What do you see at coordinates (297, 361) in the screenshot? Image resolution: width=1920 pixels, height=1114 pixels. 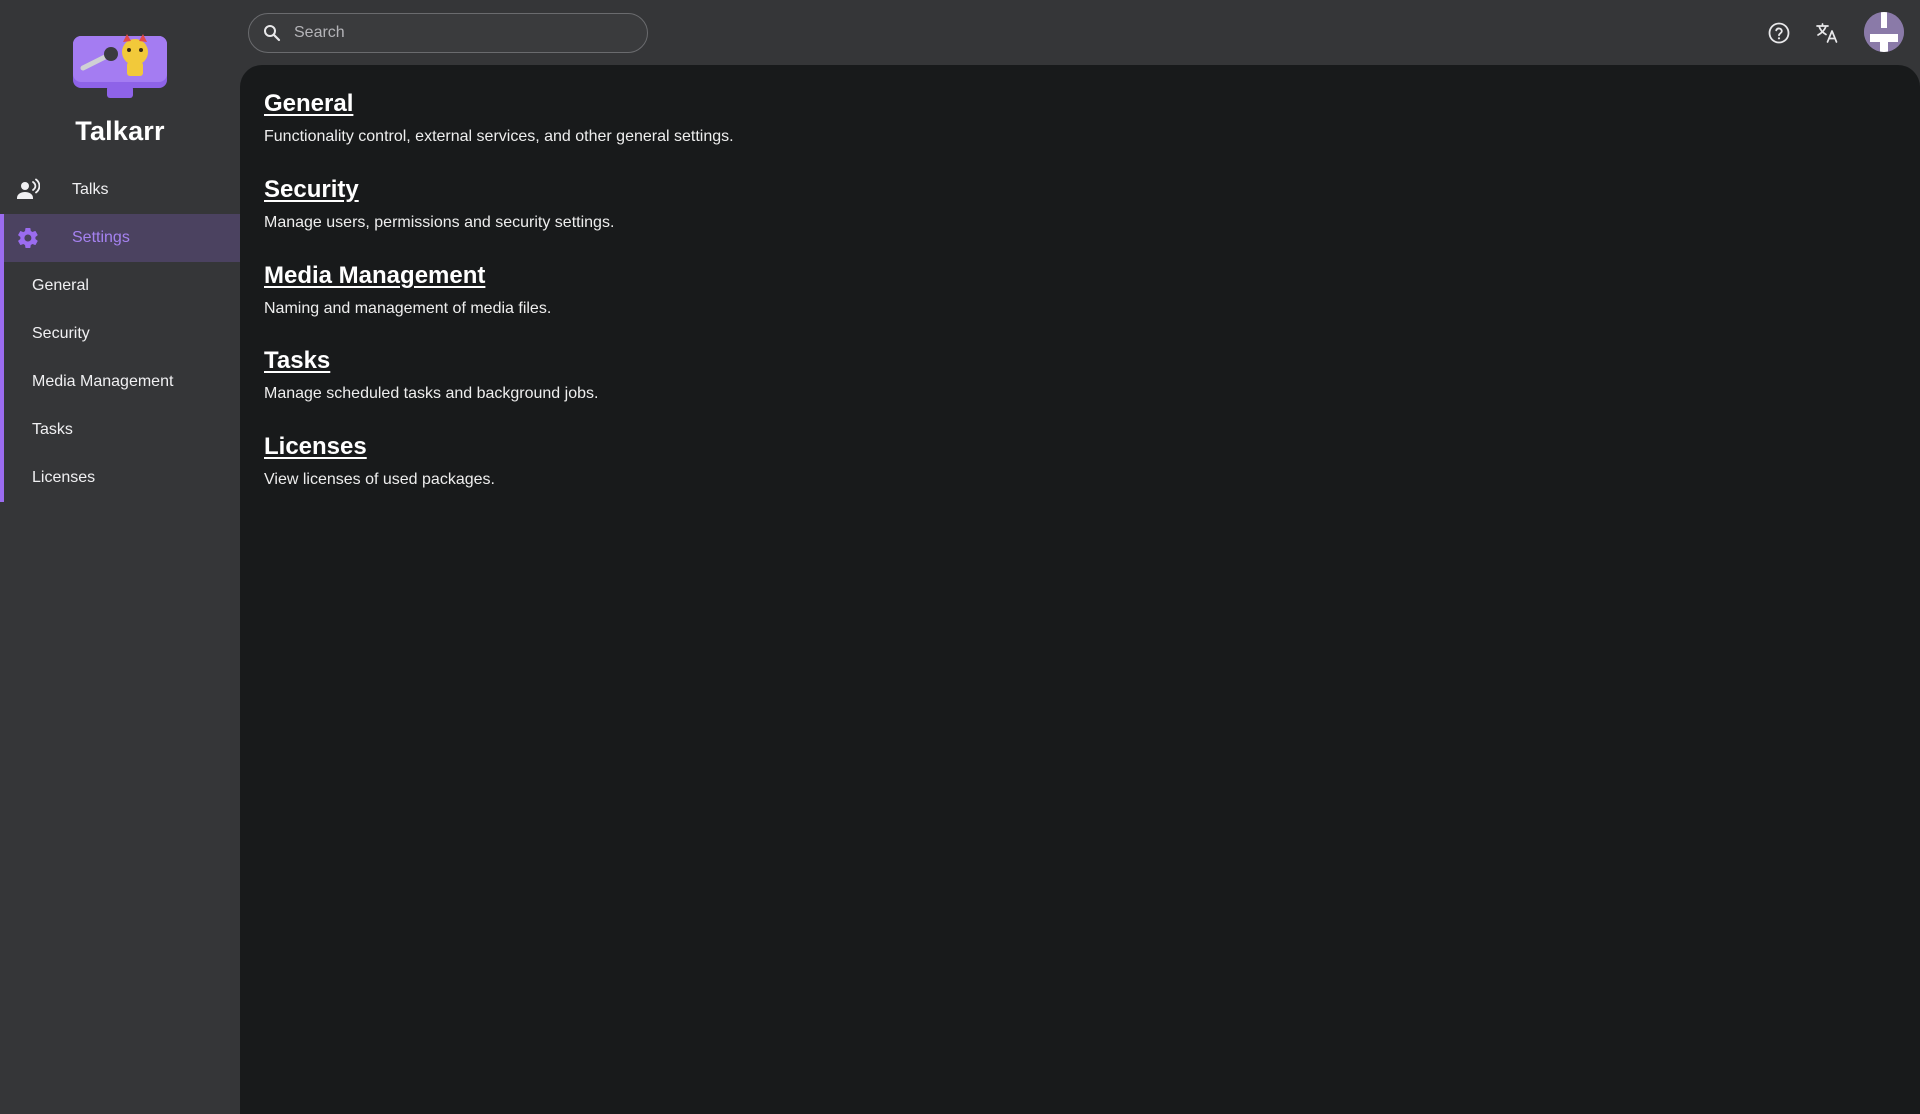 I see `section-title-link: Tasks` at bounding box center [297, 361].